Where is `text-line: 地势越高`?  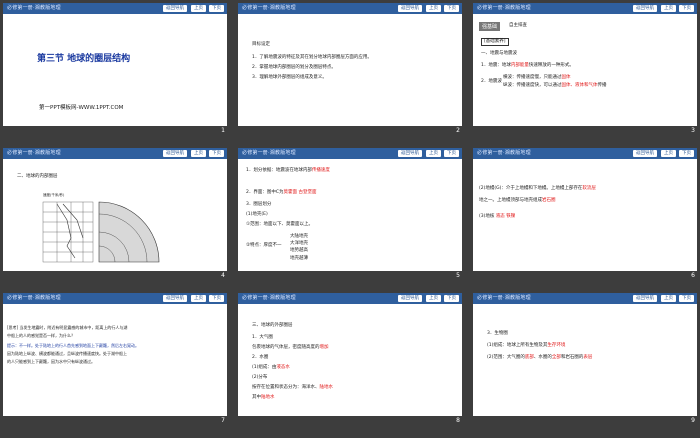
text-line: 地势越高 is located at coordinates (299, 250).